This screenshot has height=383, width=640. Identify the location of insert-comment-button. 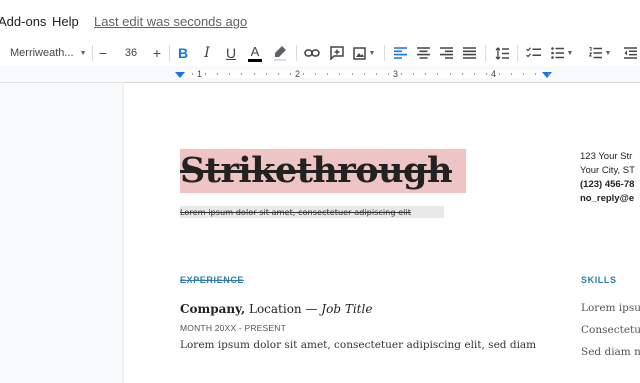
(337, 53).